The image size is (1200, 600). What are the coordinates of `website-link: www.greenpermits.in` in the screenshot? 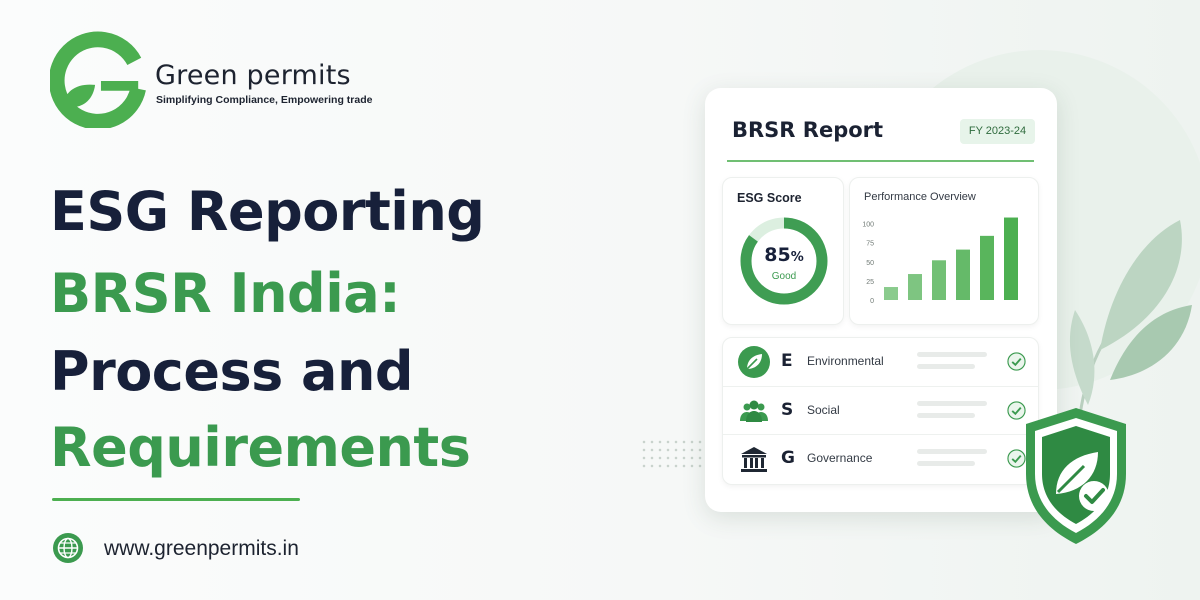 It's located at (201, 549).